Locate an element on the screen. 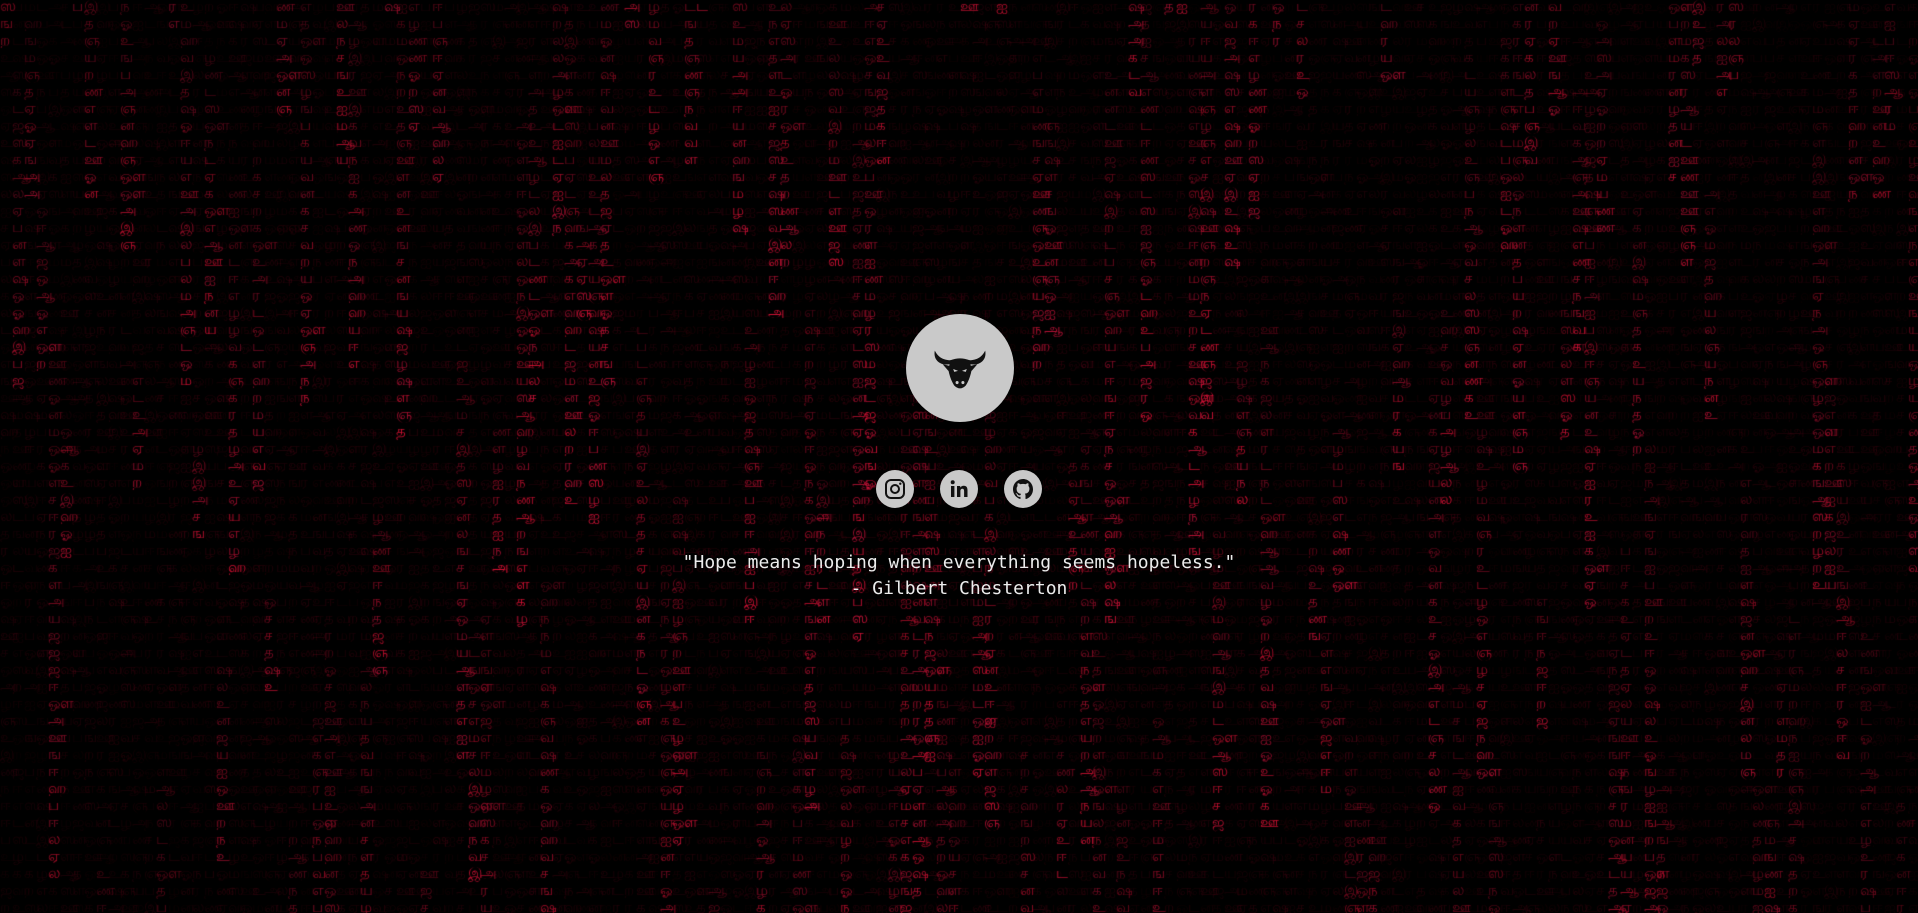 This screenshot has width=1918, height=913. instagram-icon is located at coordinates (895, 489).